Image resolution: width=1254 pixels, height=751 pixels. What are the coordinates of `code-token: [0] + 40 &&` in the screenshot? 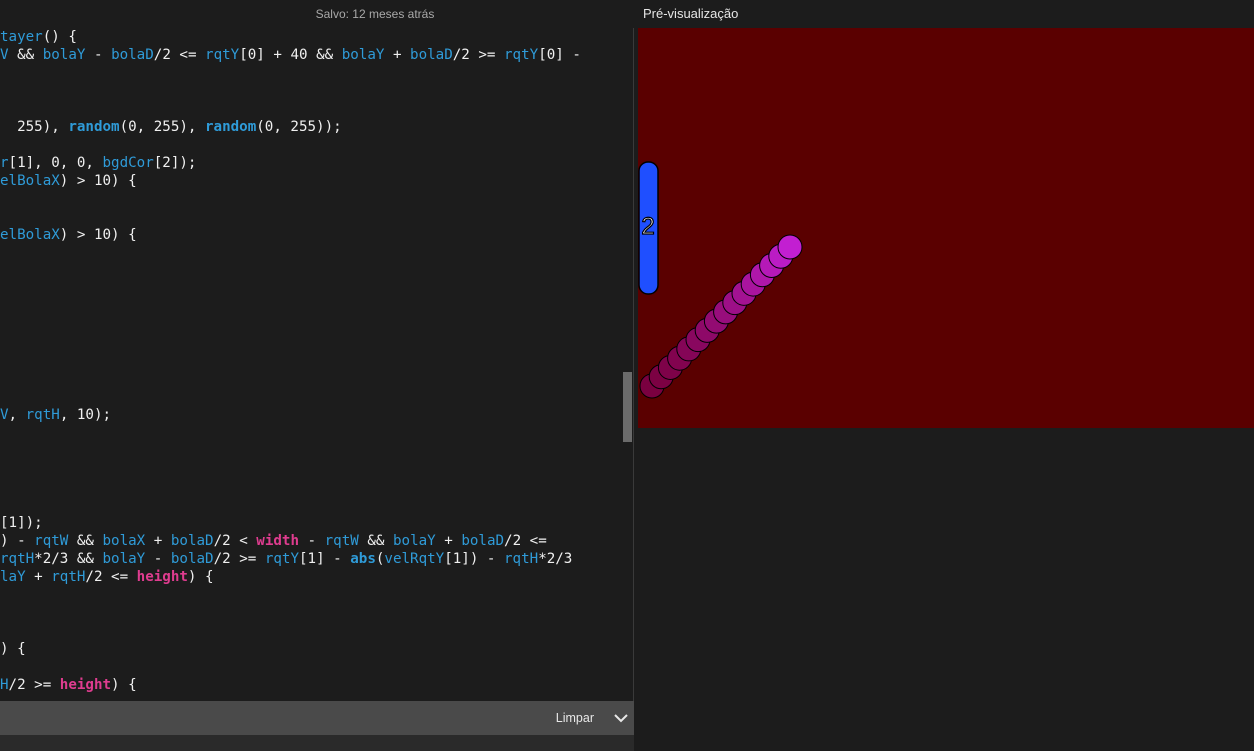 It's located at (290, 55).